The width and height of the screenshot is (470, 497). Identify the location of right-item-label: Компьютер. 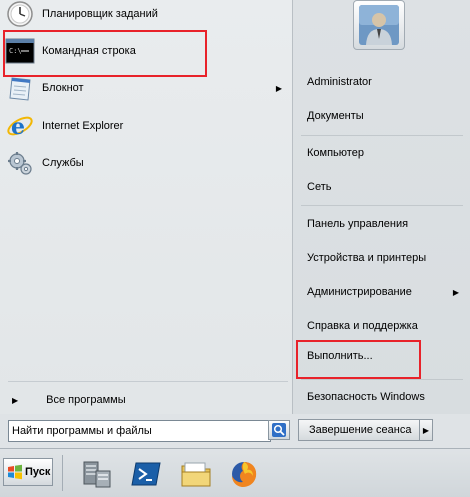
(335, 153).